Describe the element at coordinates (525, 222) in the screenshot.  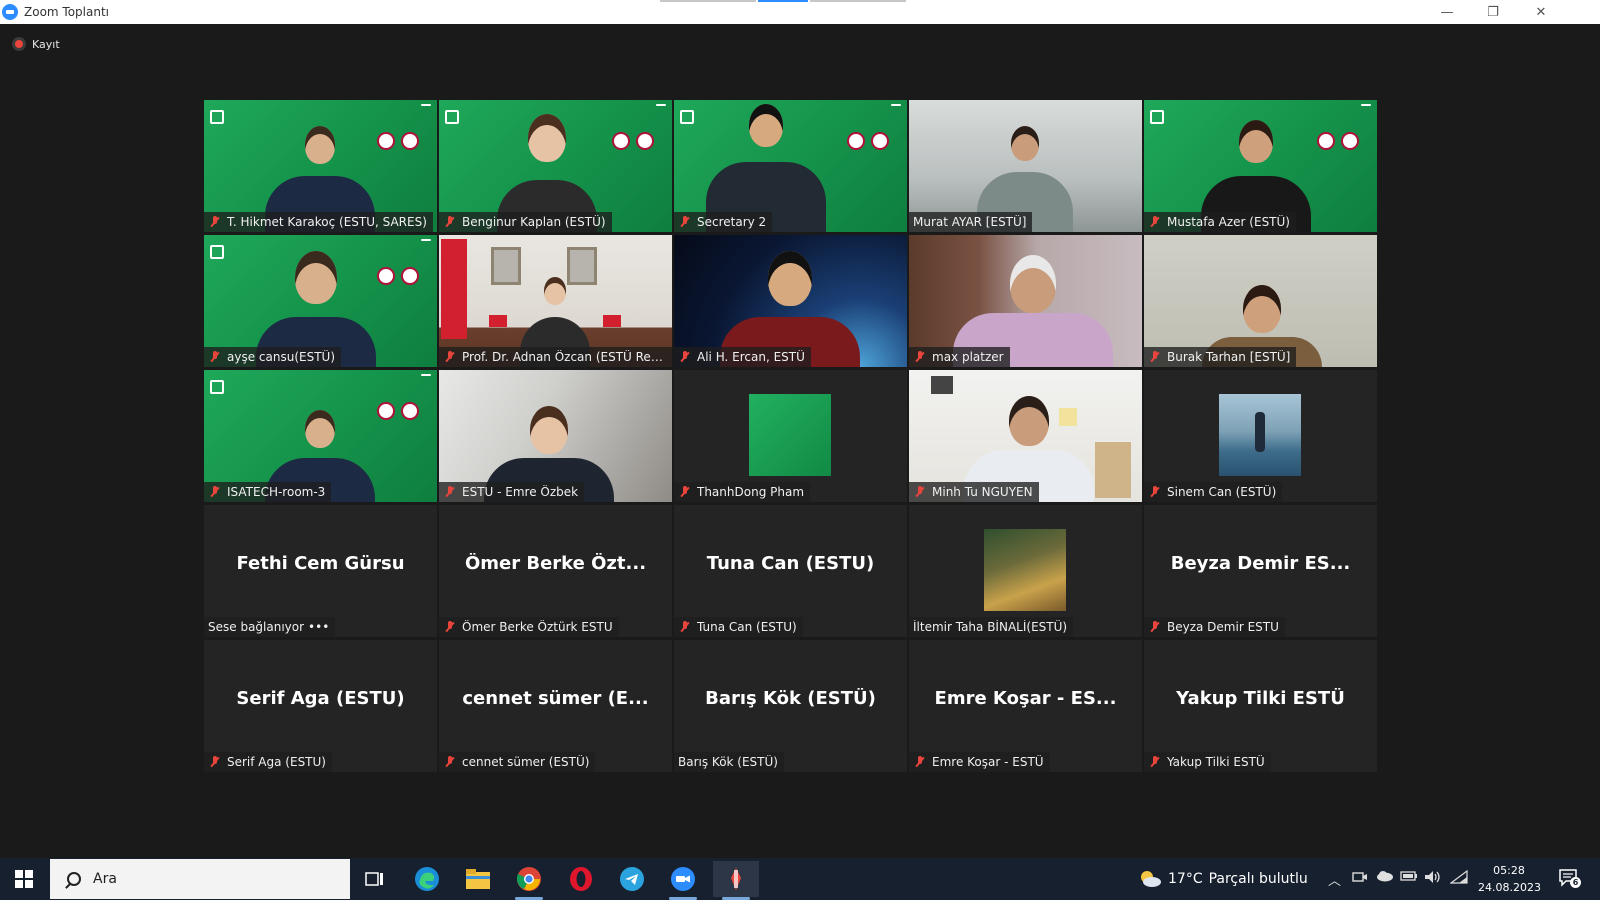
I see `participant-name-label: Benginur Kaplan (ESTÜ)` at that location.